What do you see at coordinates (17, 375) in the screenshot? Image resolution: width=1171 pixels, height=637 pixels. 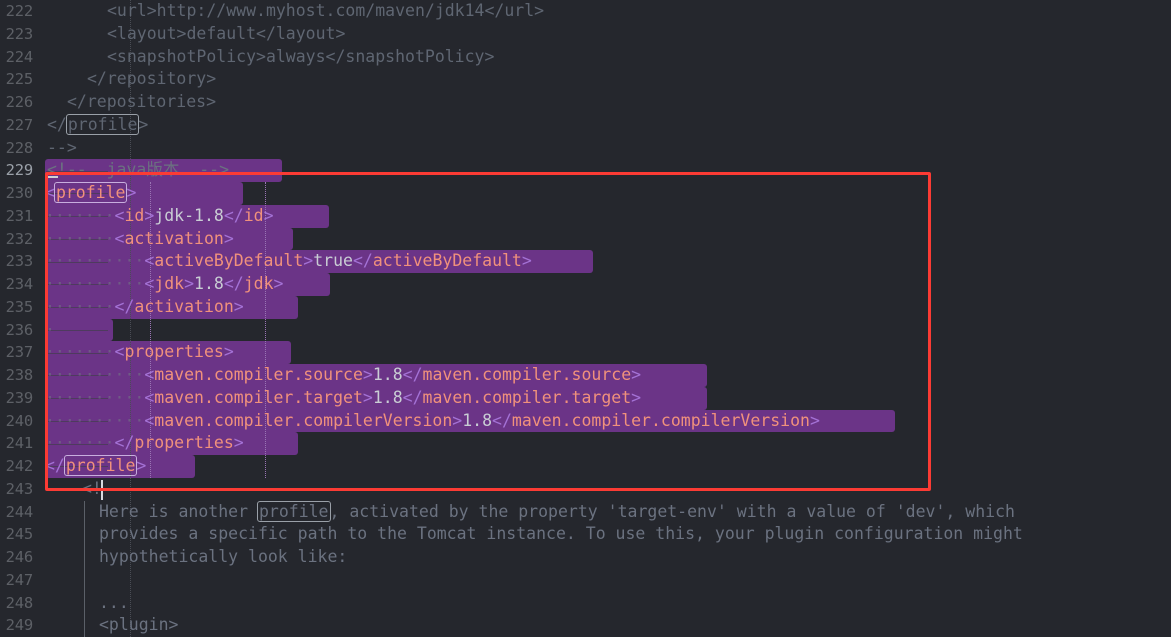 I see `line-number: 238` at bounding box center [17, 375].